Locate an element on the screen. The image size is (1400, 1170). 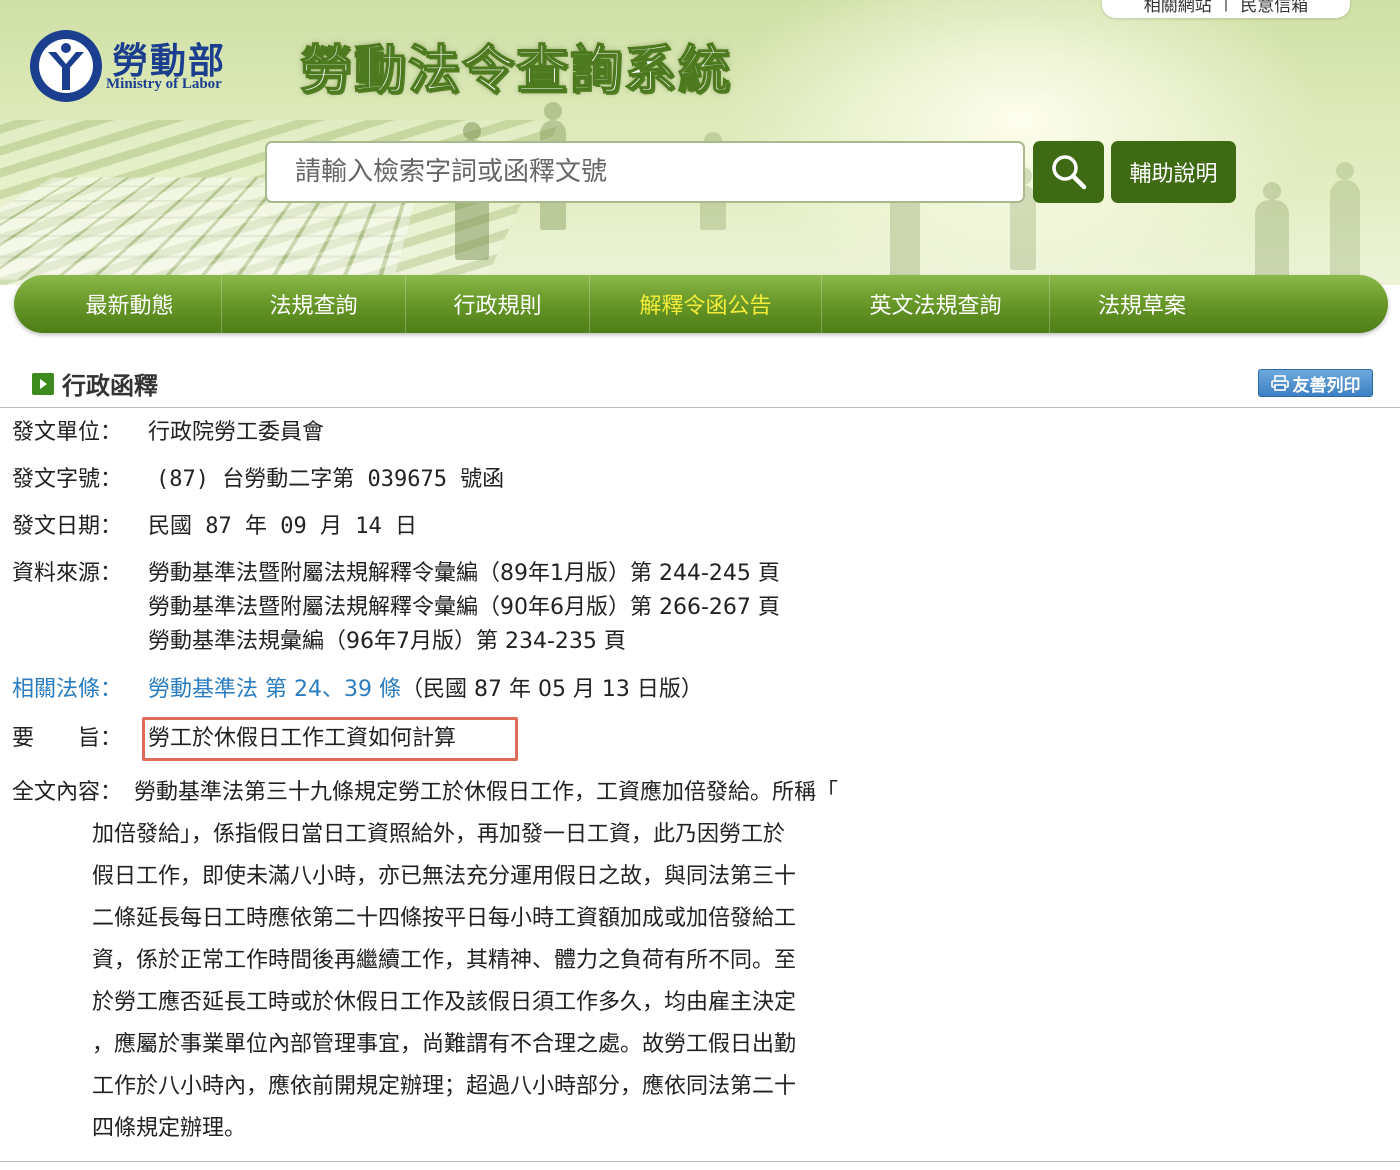
issuing-unit-label: 發文單位： is located at coordinates (67, 432).